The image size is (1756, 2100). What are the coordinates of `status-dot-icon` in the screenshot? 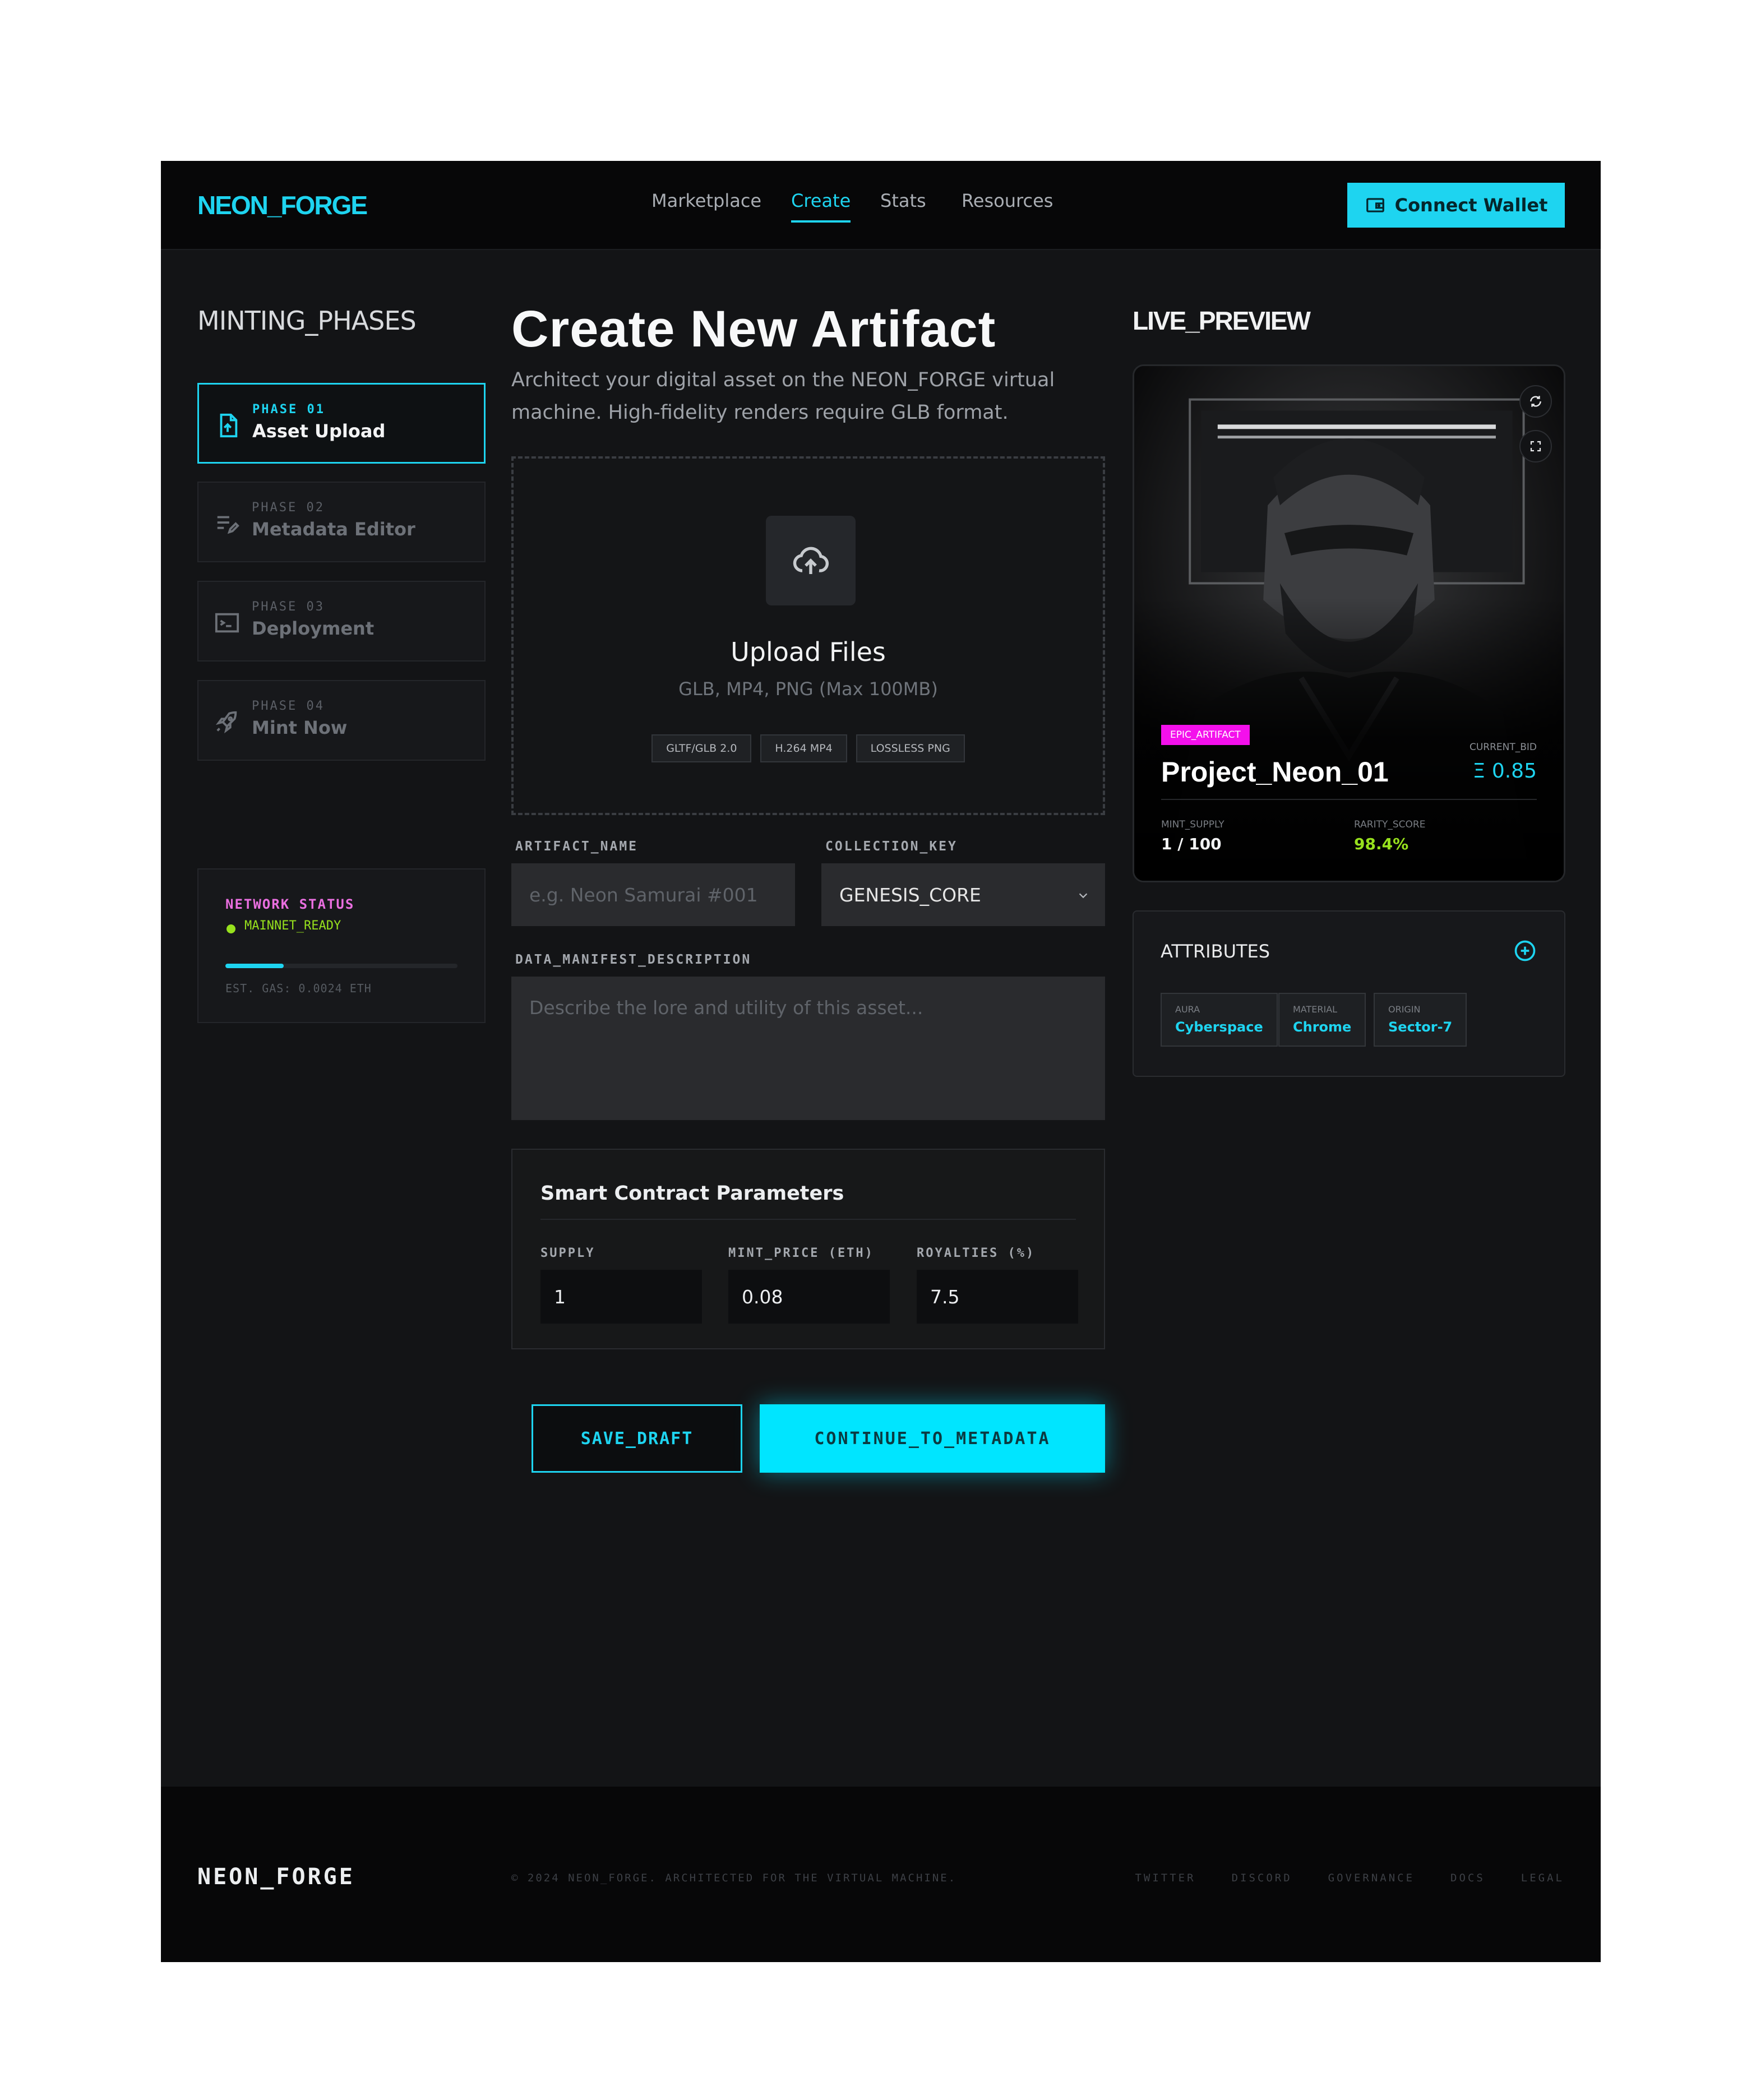 It's located at (231, 928).